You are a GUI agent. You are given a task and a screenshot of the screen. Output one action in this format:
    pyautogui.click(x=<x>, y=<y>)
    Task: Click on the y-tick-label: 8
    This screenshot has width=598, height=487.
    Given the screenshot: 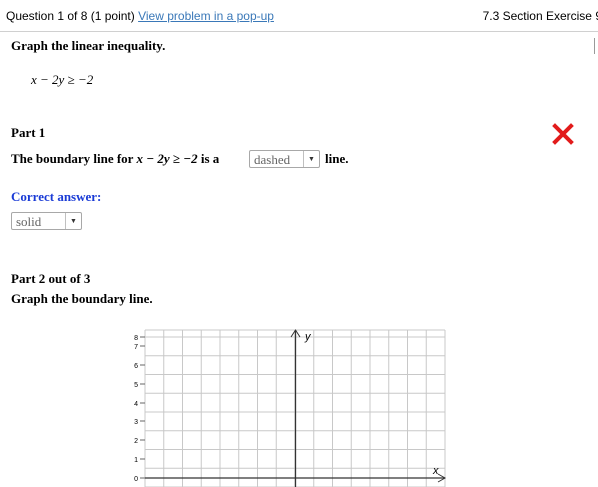 What is the action you would take?
    pyautogui.click(x=136, y=338)
    